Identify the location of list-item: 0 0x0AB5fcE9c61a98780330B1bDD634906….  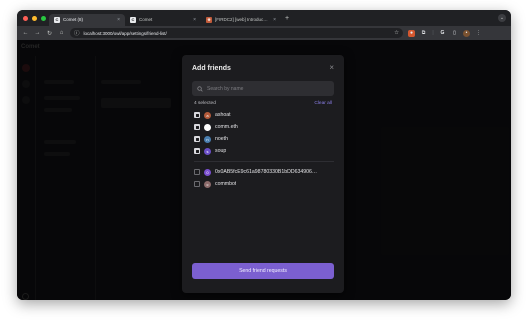
(264, 172).